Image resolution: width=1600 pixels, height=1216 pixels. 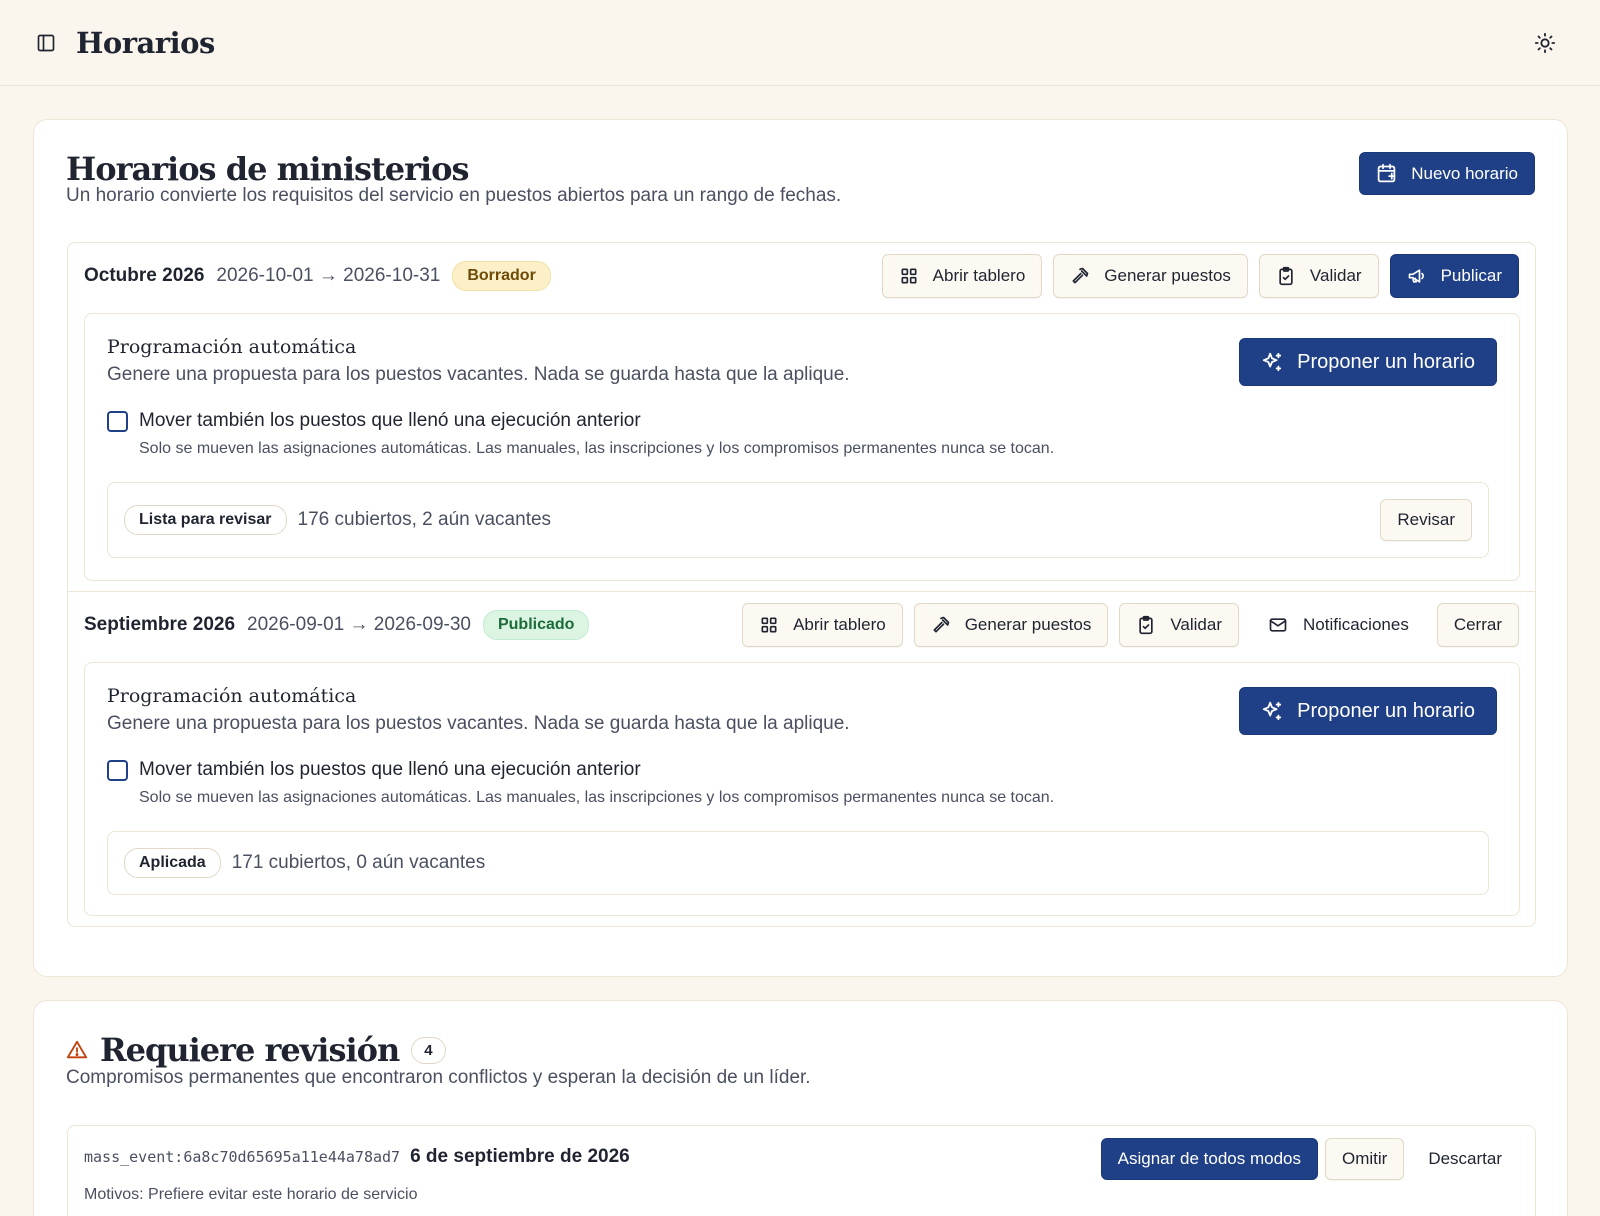 What do you see at coordinates (144, 275) in the screenshot?
I see `schedule-name: Octubre 2026` at bounding box center [144, 275].